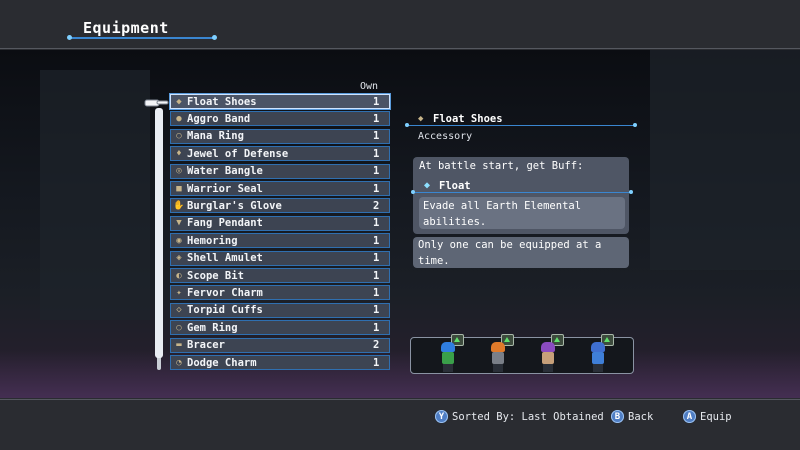 This screenshot has width=800, height=450. I want to click on item-name: Hemoring, so click(212, 240).